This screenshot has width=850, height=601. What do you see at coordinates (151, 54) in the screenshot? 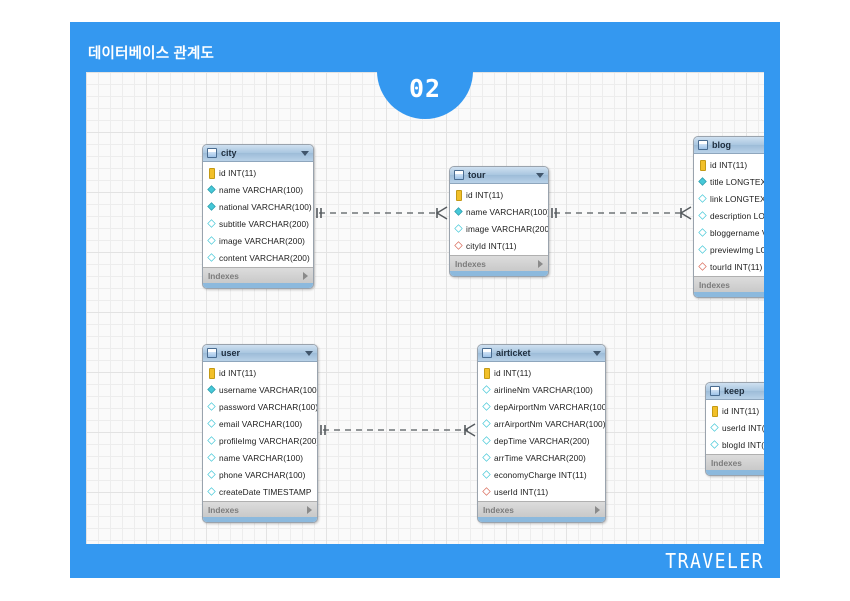
I see `page-title: 데이터베이스 관계도` at bounding box center [151, 54].